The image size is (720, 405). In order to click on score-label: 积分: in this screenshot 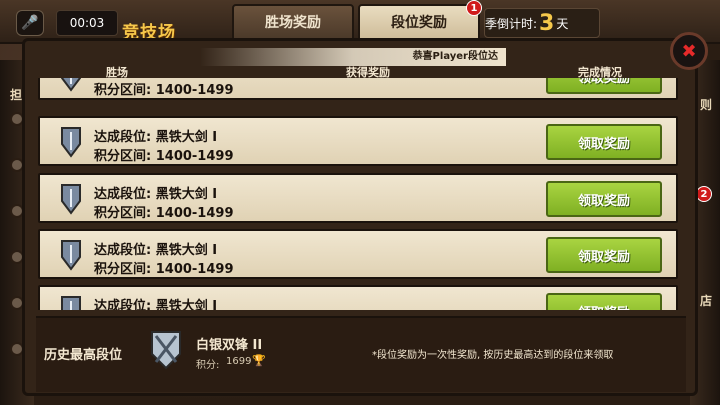, I will do `click(208, 365)`.